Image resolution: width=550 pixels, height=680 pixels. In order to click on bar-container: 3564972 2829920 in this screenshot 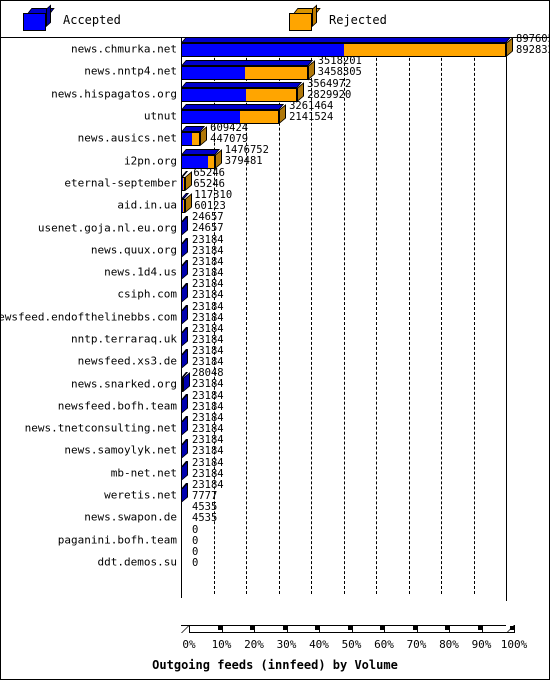, I will do `click(343, 91)`.